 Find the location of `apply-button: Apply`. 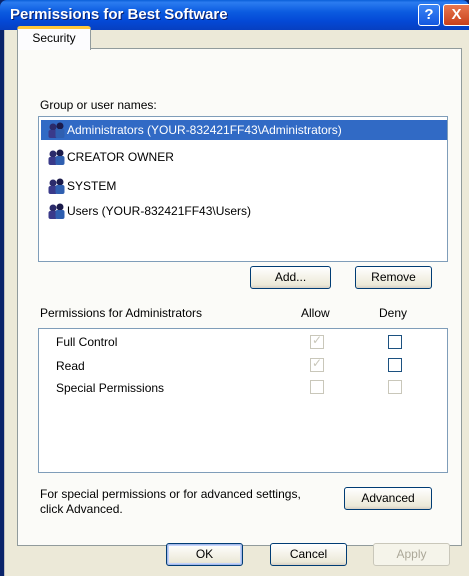

apply-button: Apply is located at coordinates (411, 554).